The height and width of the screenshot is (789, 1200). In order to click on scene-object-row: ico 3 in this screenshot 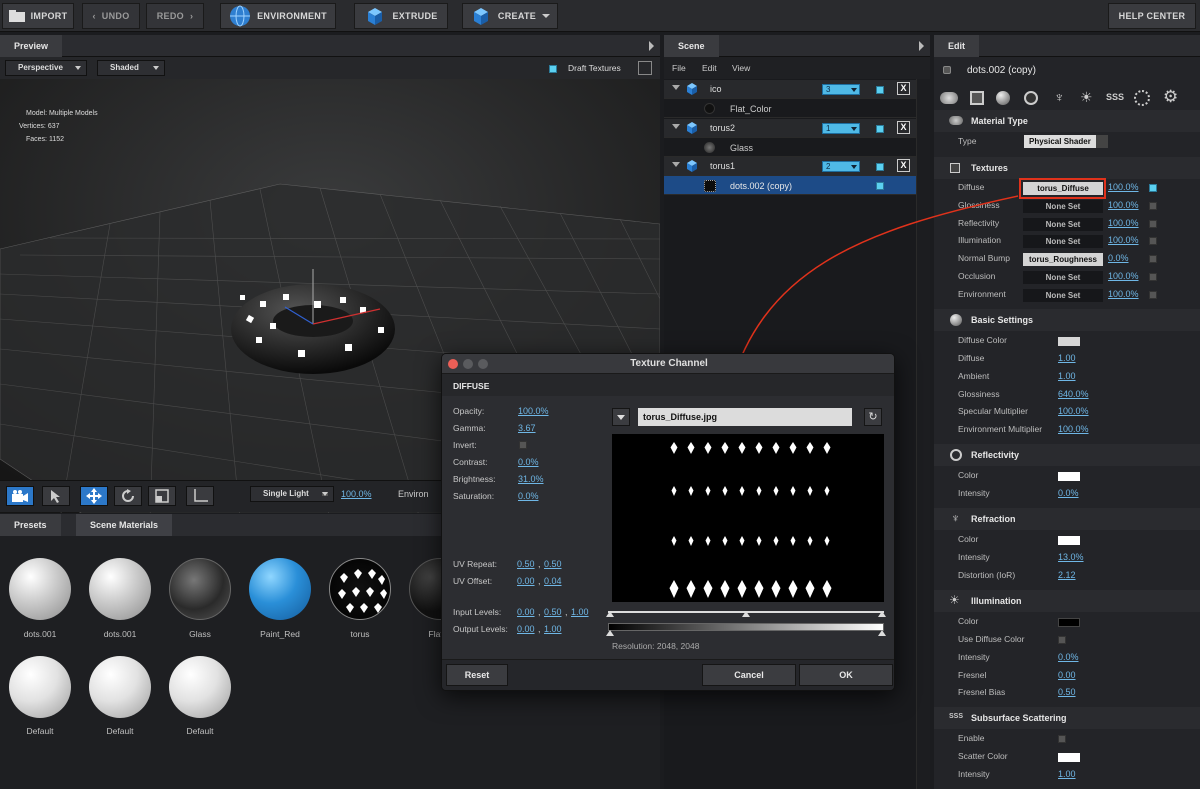, I will do `click(790, 89)`.